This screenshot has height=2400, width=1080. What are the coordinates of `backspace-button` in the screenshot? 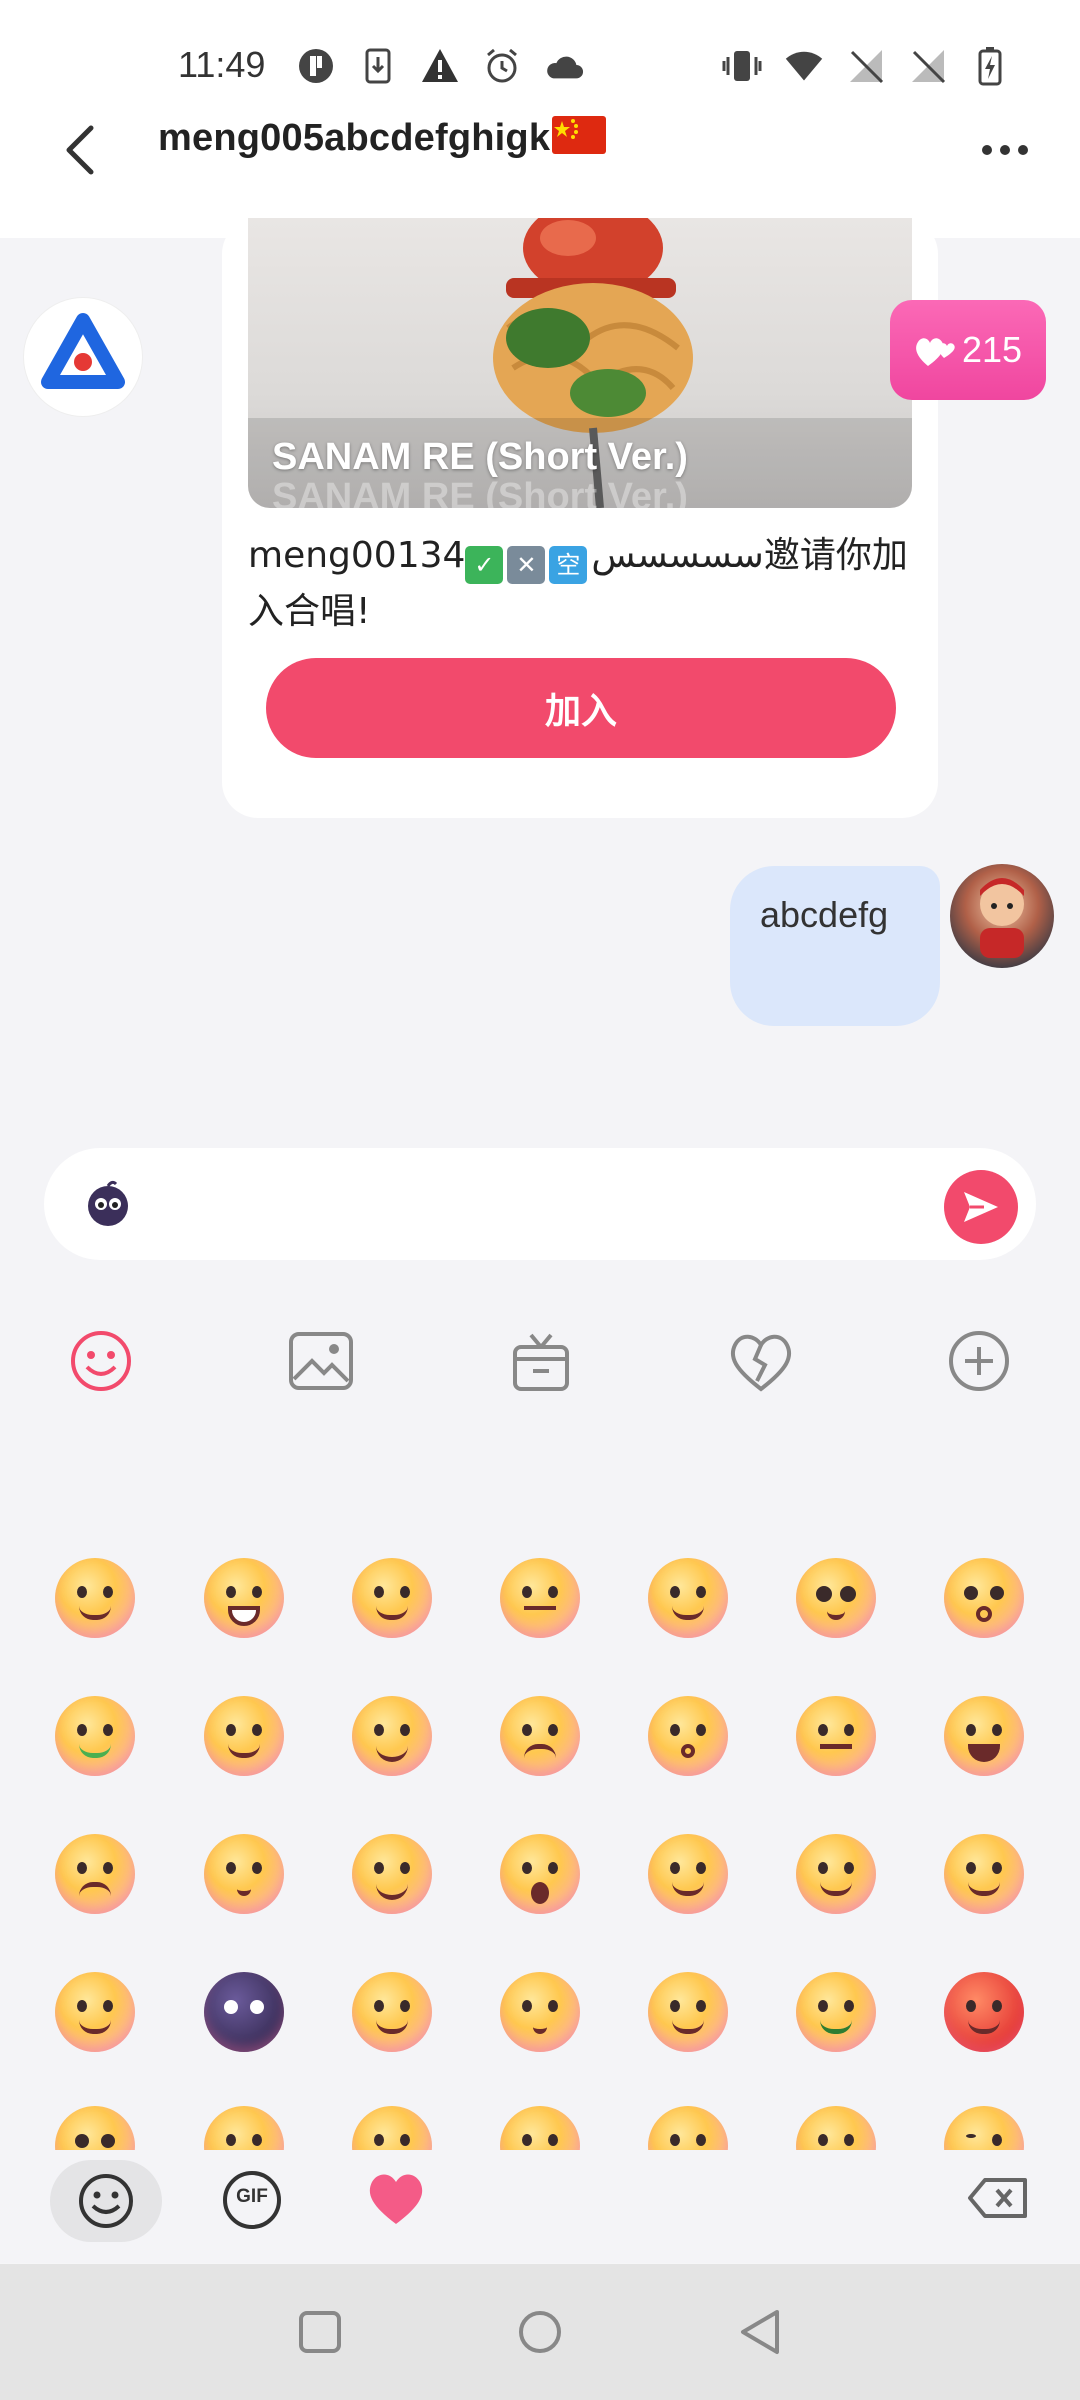 It's located at (998, 2198).